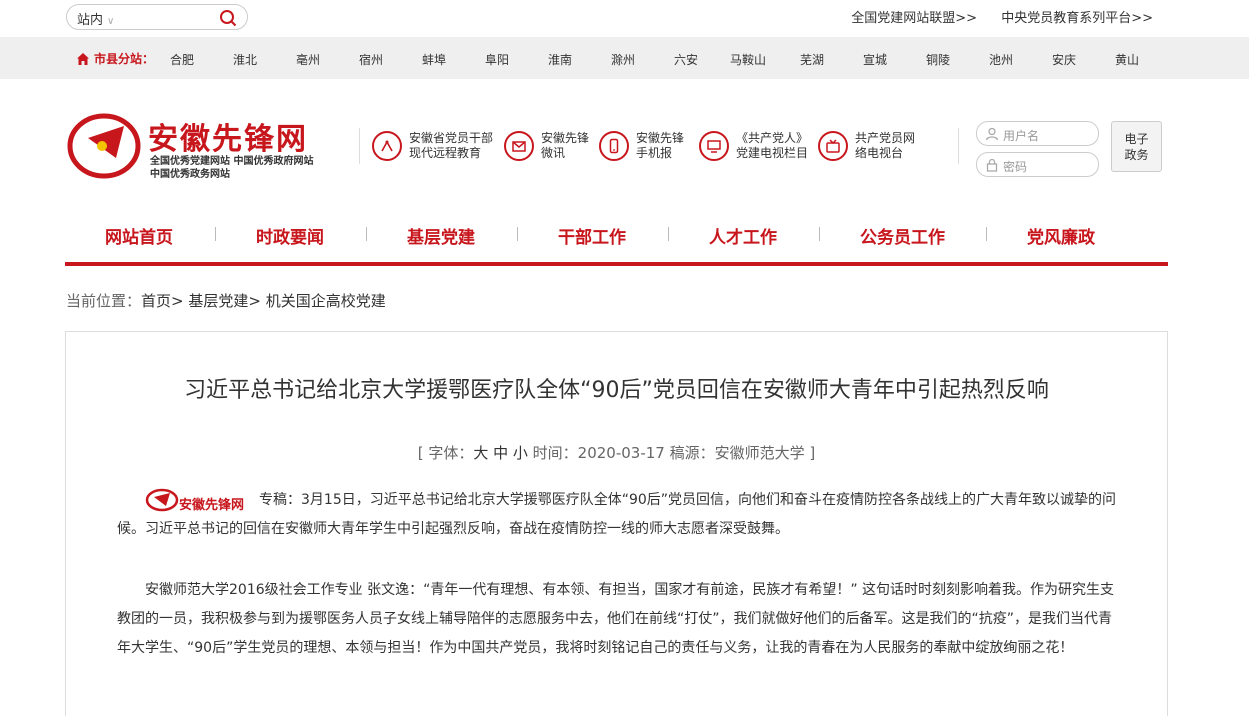  I want to click on article-meta: [ 字体：大 中 小 时间：2020-03-17 稿源：安徽师范大学 ], so click(616, 452).